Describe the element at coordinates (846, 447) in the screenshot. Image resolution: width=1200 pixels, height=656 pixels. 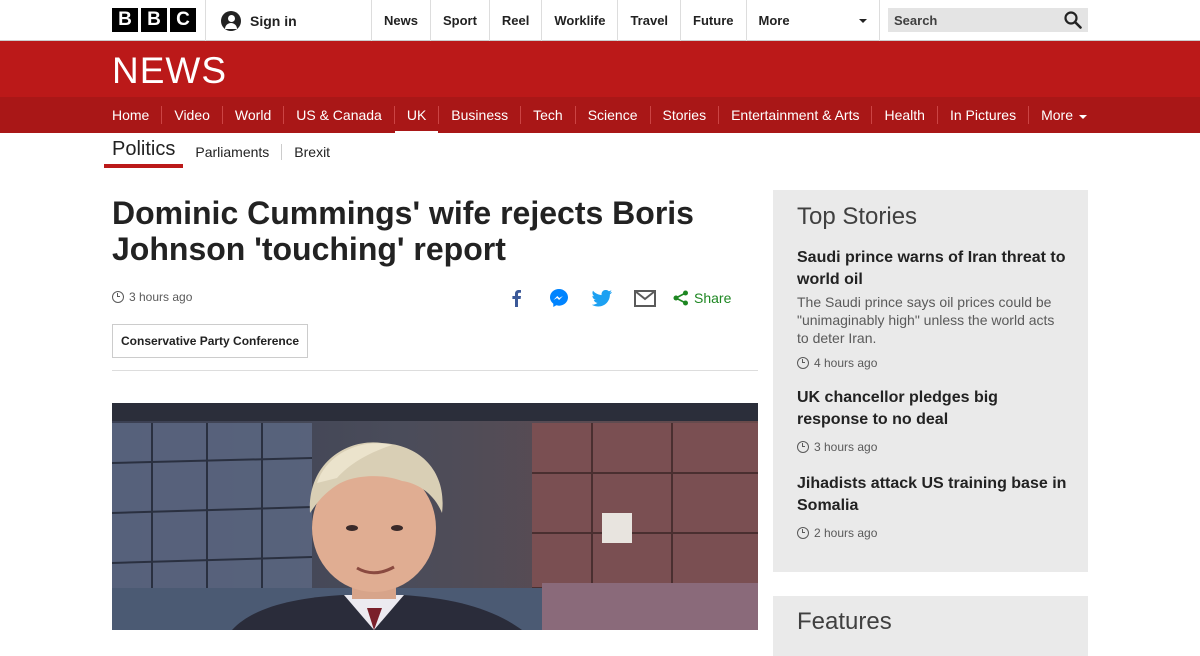
I see `top-story-time-label: 3 hours ago` at that location.